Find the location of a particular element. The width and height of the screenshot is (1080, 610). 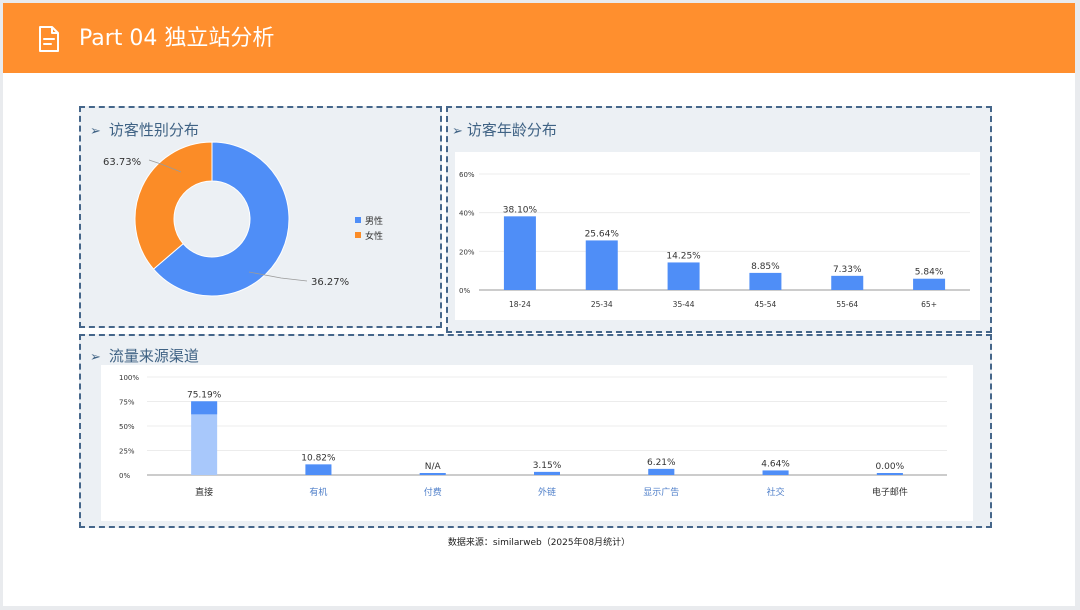

y-tick-label-1: 20% is located at coordinates (467, 252).